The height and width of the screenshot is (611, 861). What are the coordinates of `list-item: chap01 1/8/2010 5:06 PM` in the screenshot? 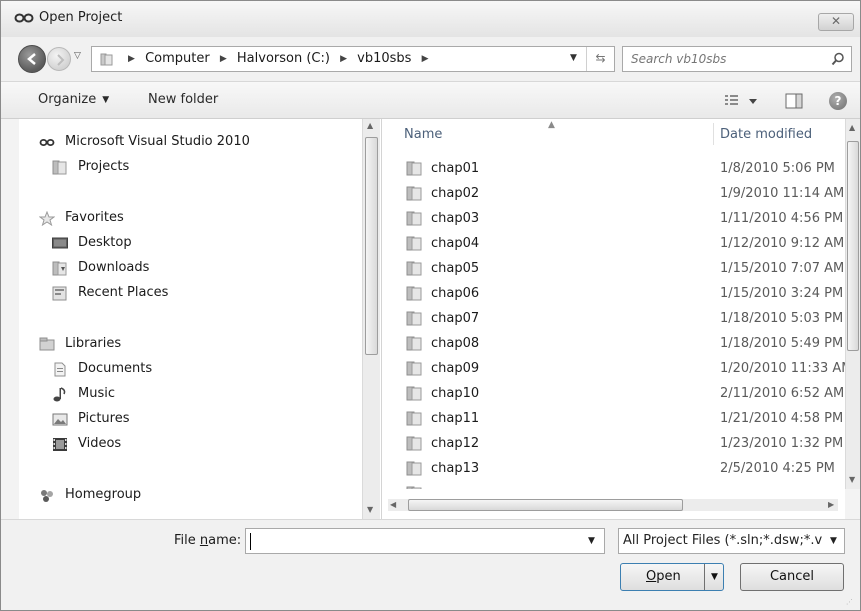 It's located at (613, 169).